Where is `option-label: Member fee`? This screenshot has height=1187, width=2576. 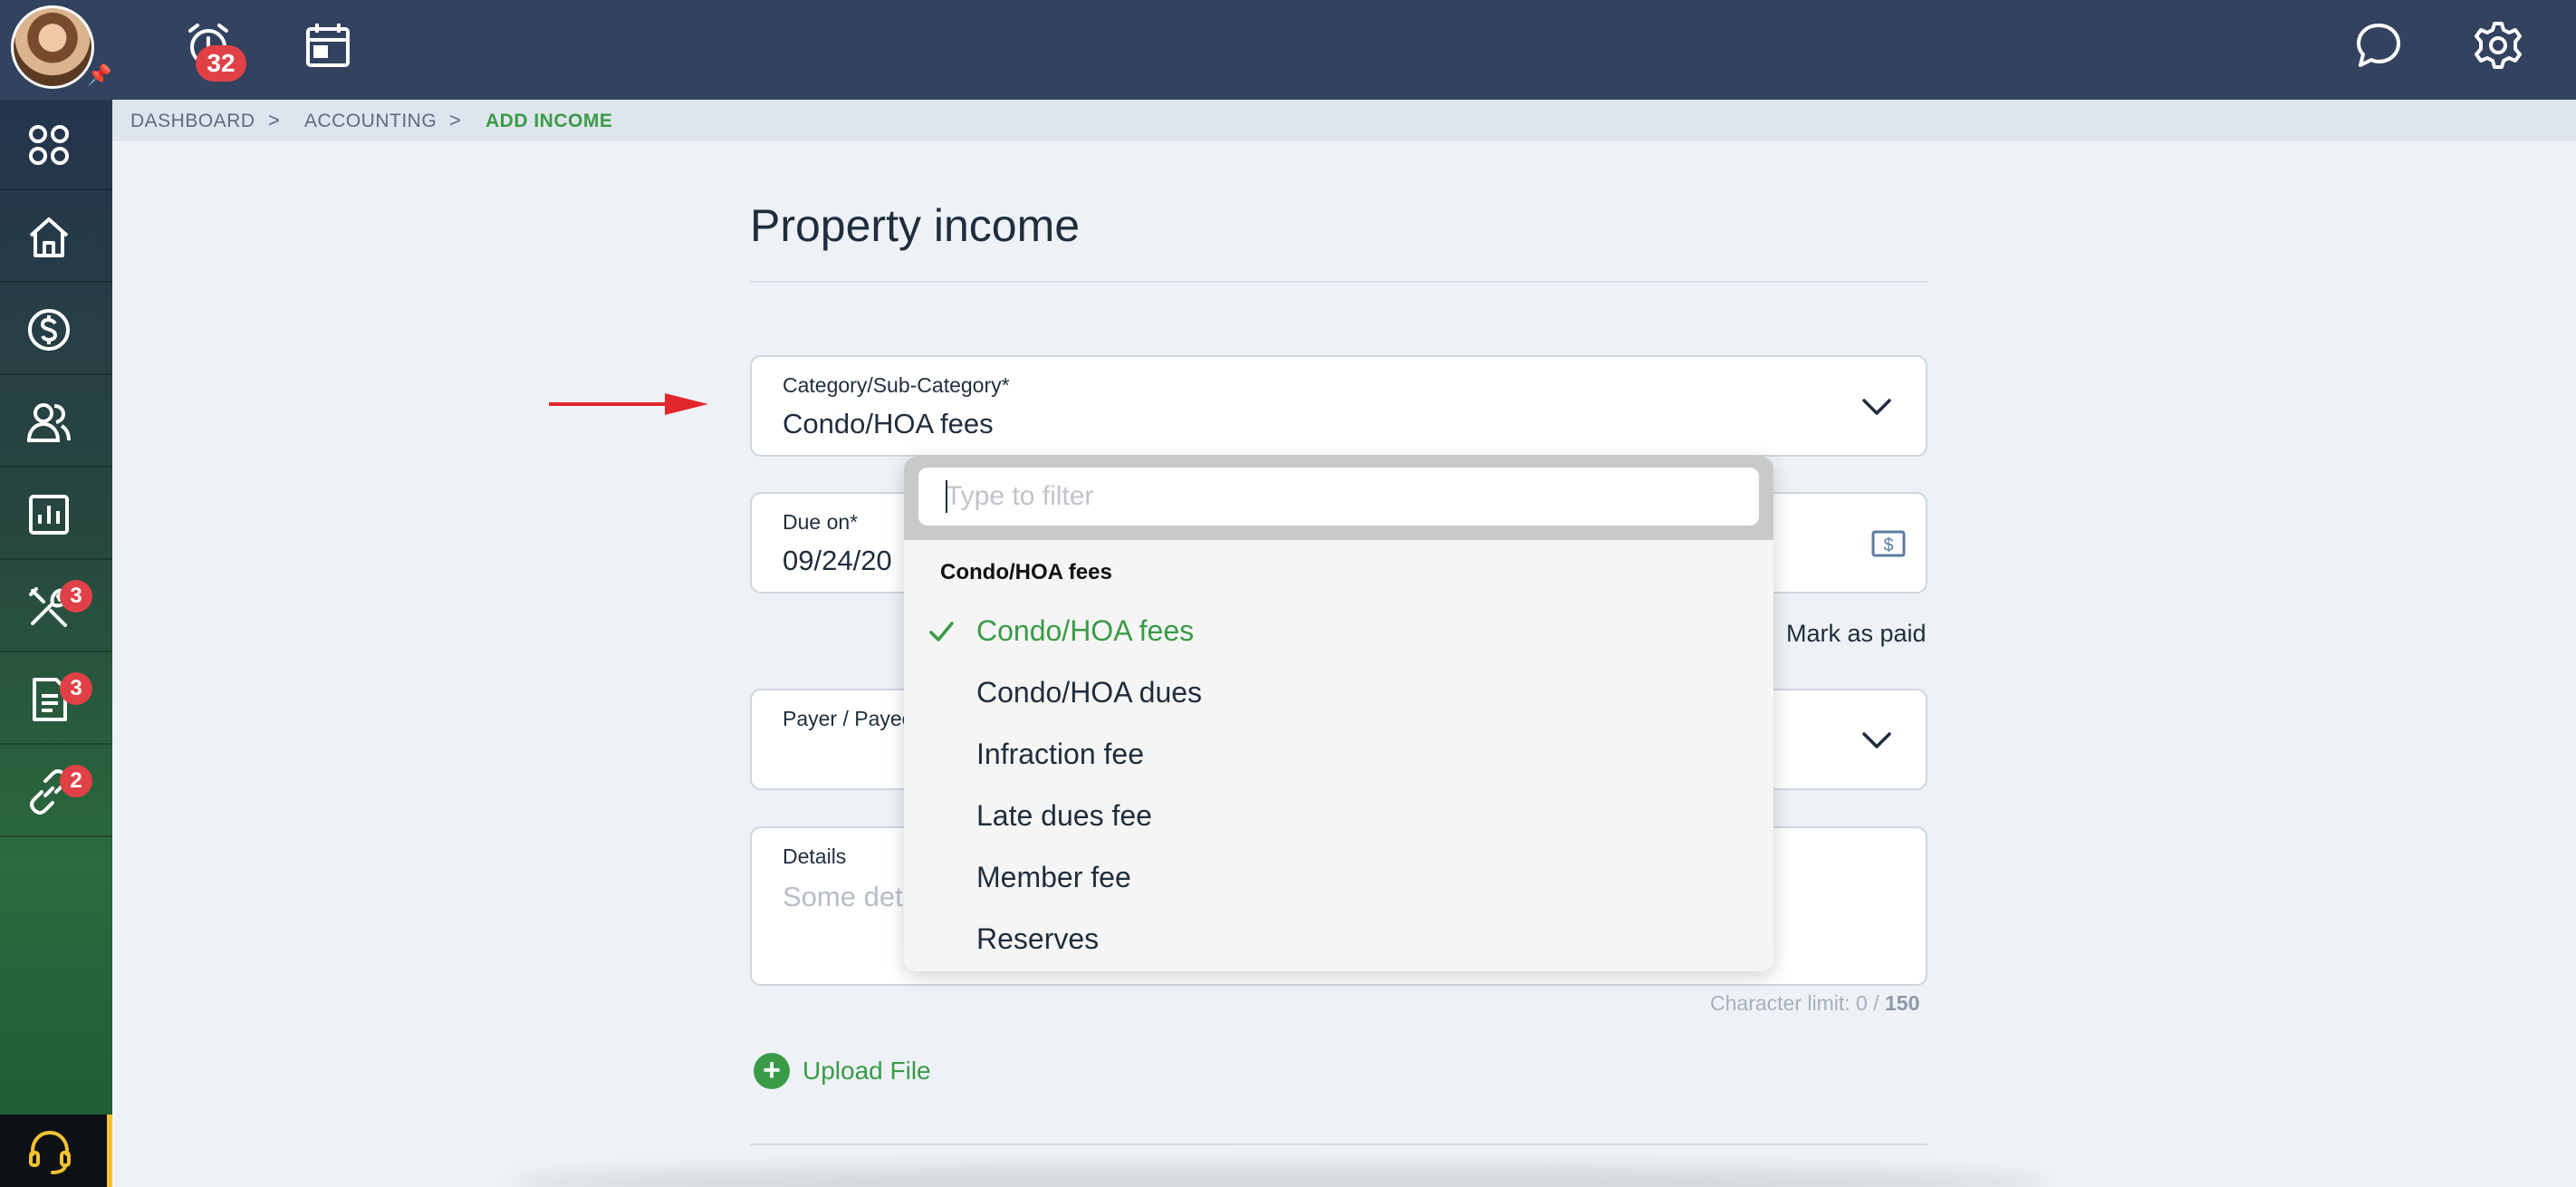
option-label: Member fee is located at coordinates (1053, 877).